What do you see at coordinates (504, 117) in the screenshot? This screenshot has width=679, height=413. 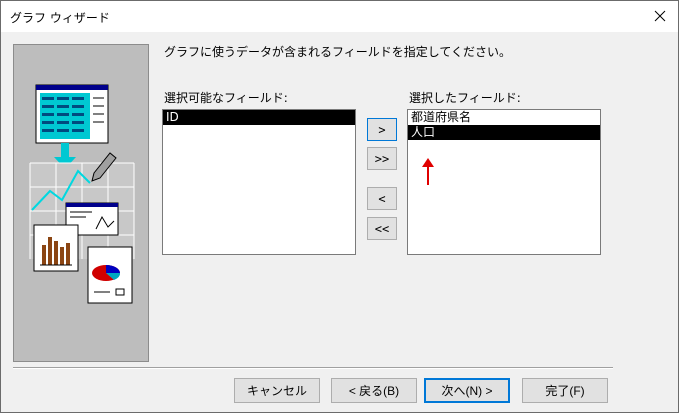 I see `list-item: 都道府県名` at bounding box center [504, 117].